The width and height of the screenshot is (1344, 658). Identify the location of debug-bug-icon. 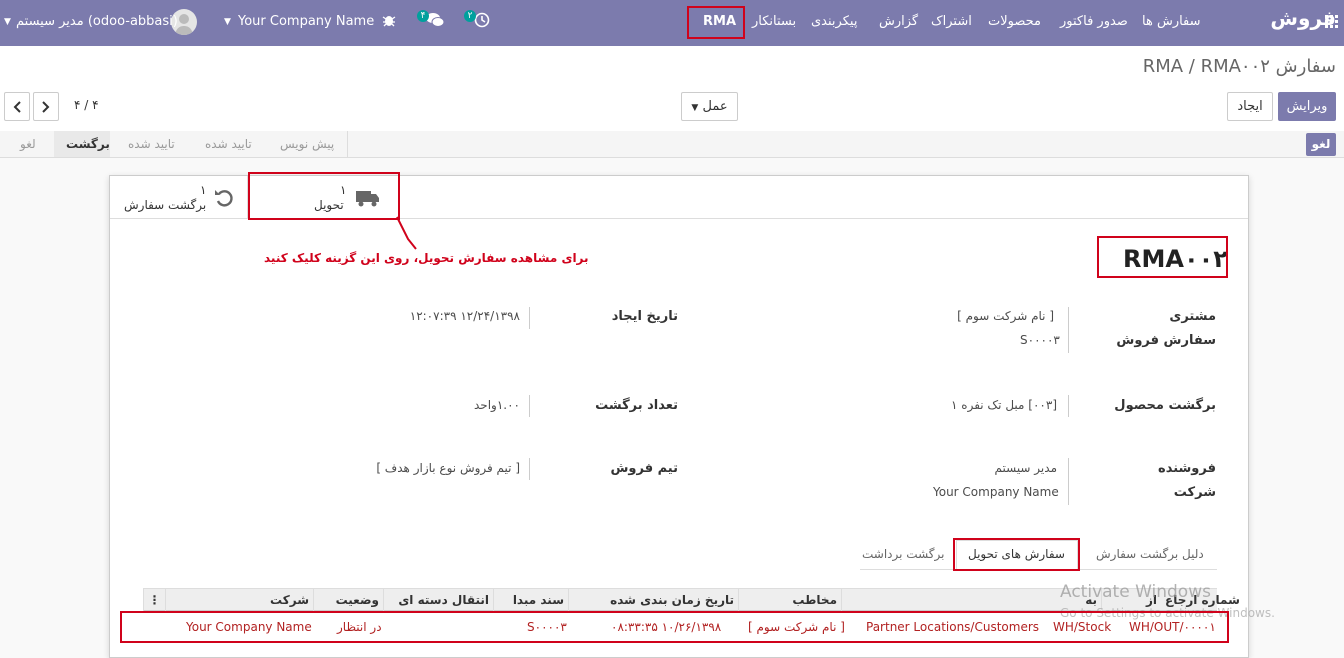
(389, 22).